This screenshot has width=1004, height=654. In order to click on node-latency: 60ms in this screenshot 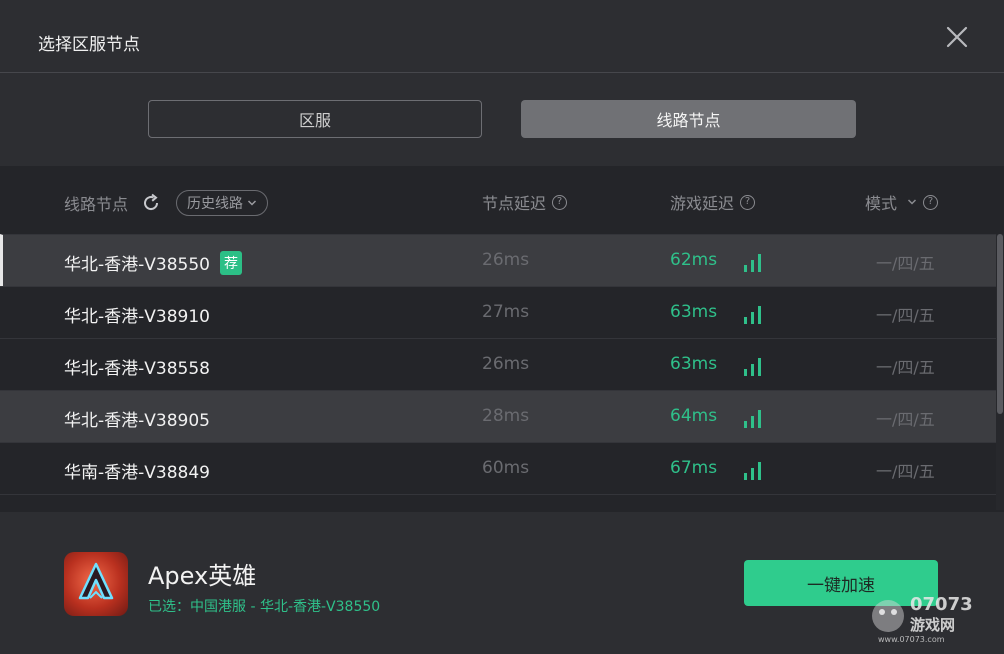, I will do `click(506, 468)`.